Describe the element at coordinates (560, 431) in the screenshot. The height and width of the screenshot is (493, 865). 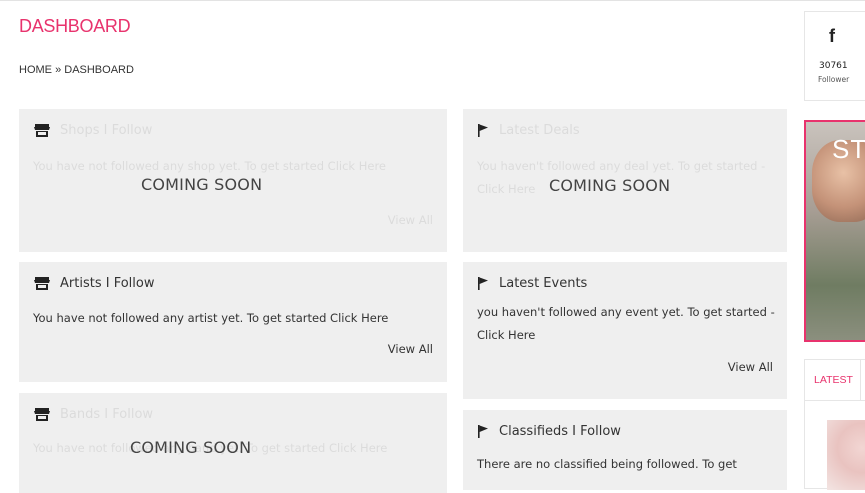
I see `classifieds-card-title: Classifieds I Follow` at that location.